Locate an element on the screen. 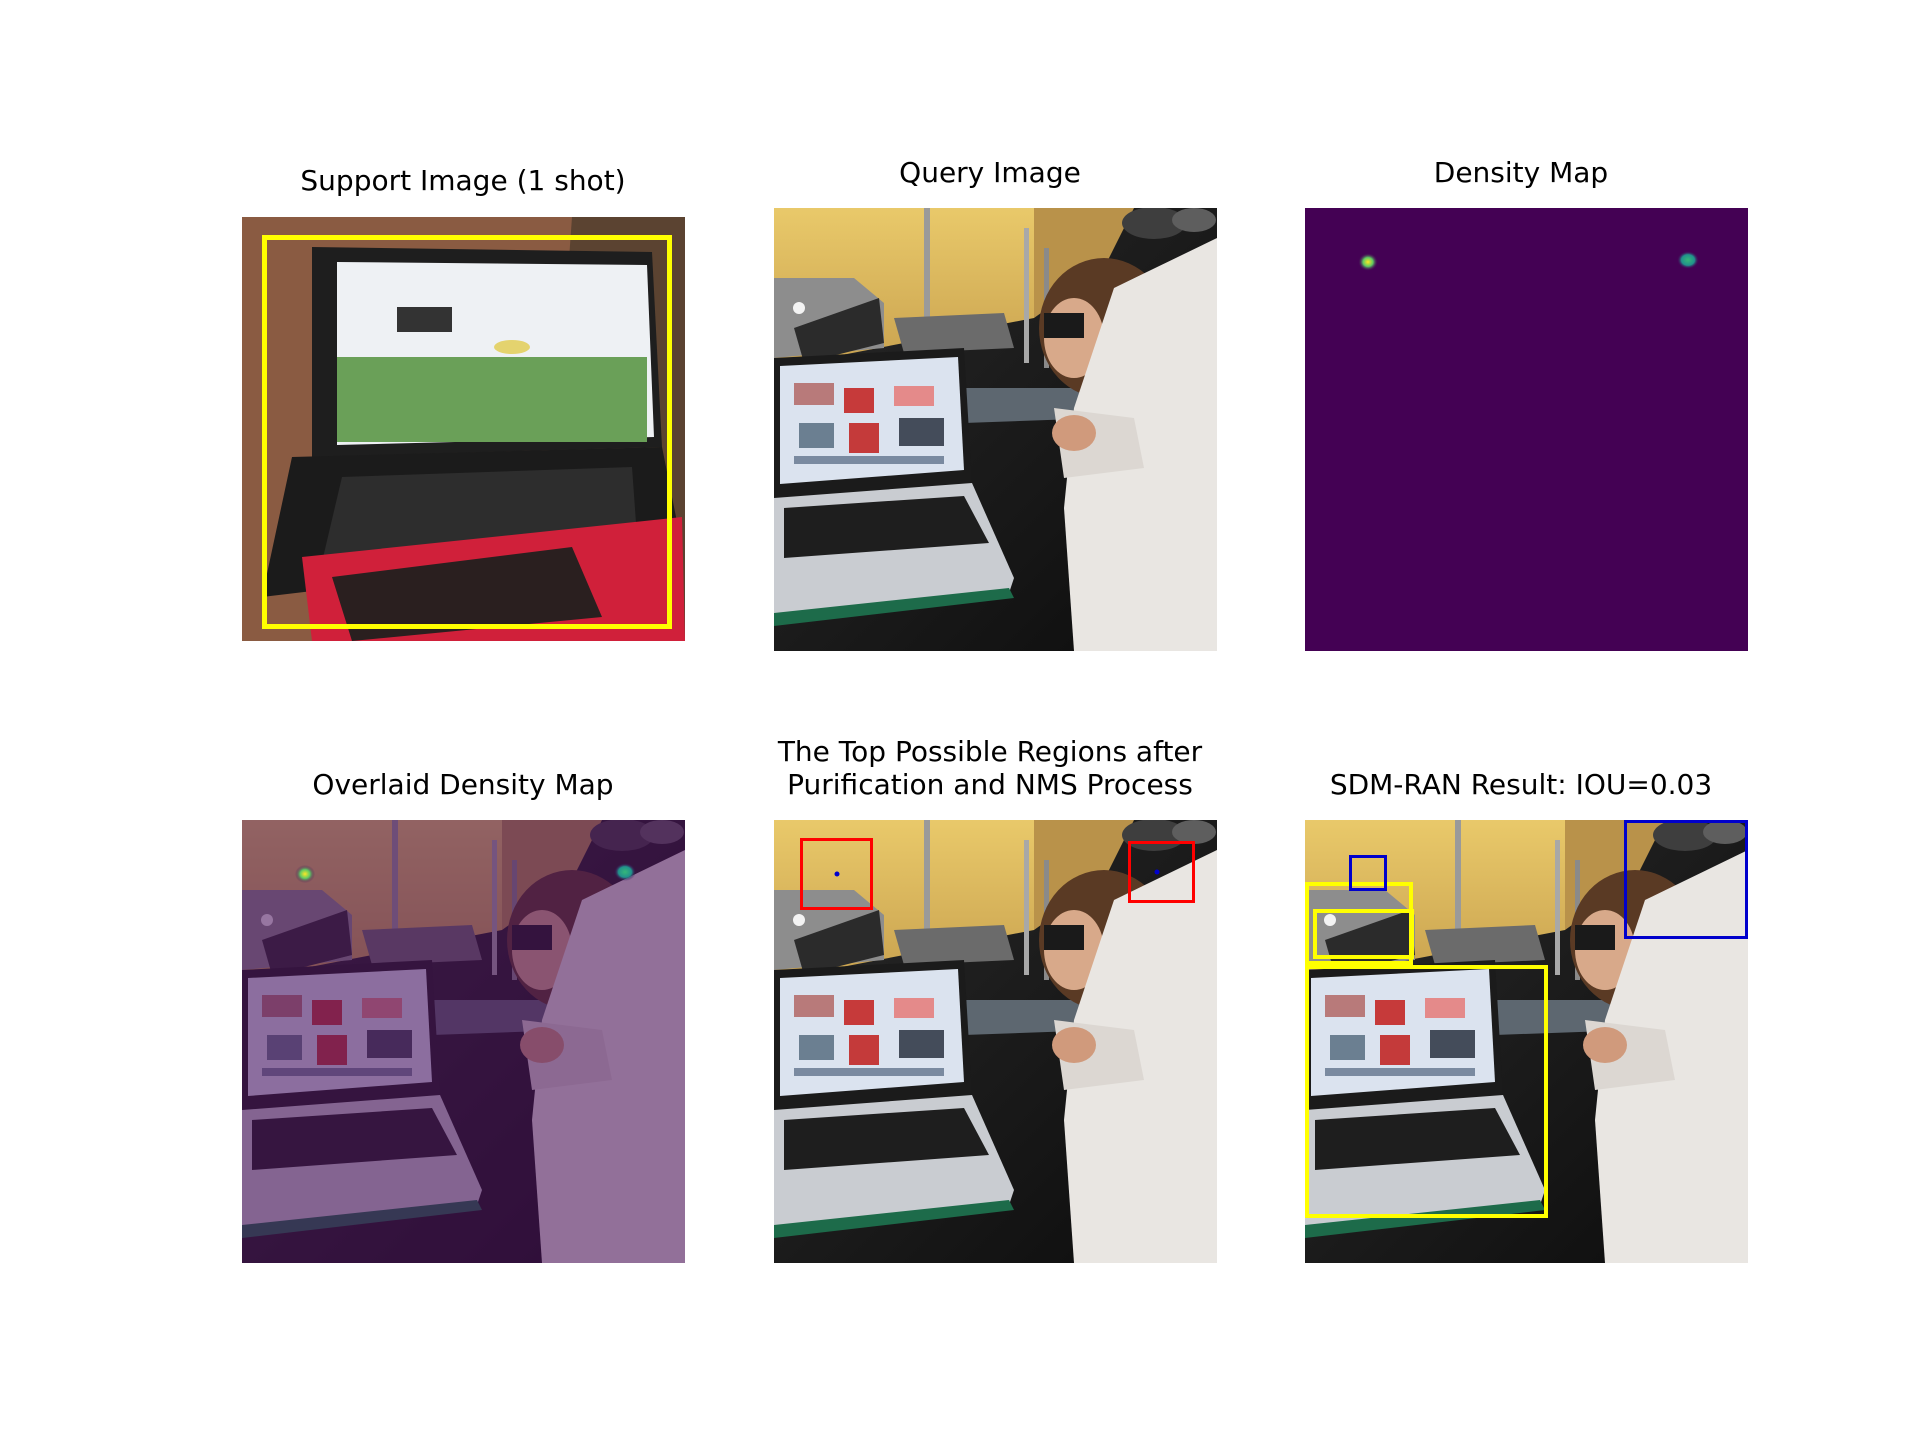 The width and height of the screenshot is (1920, 1440). support-image-panel is located at coordinates (463, 429).